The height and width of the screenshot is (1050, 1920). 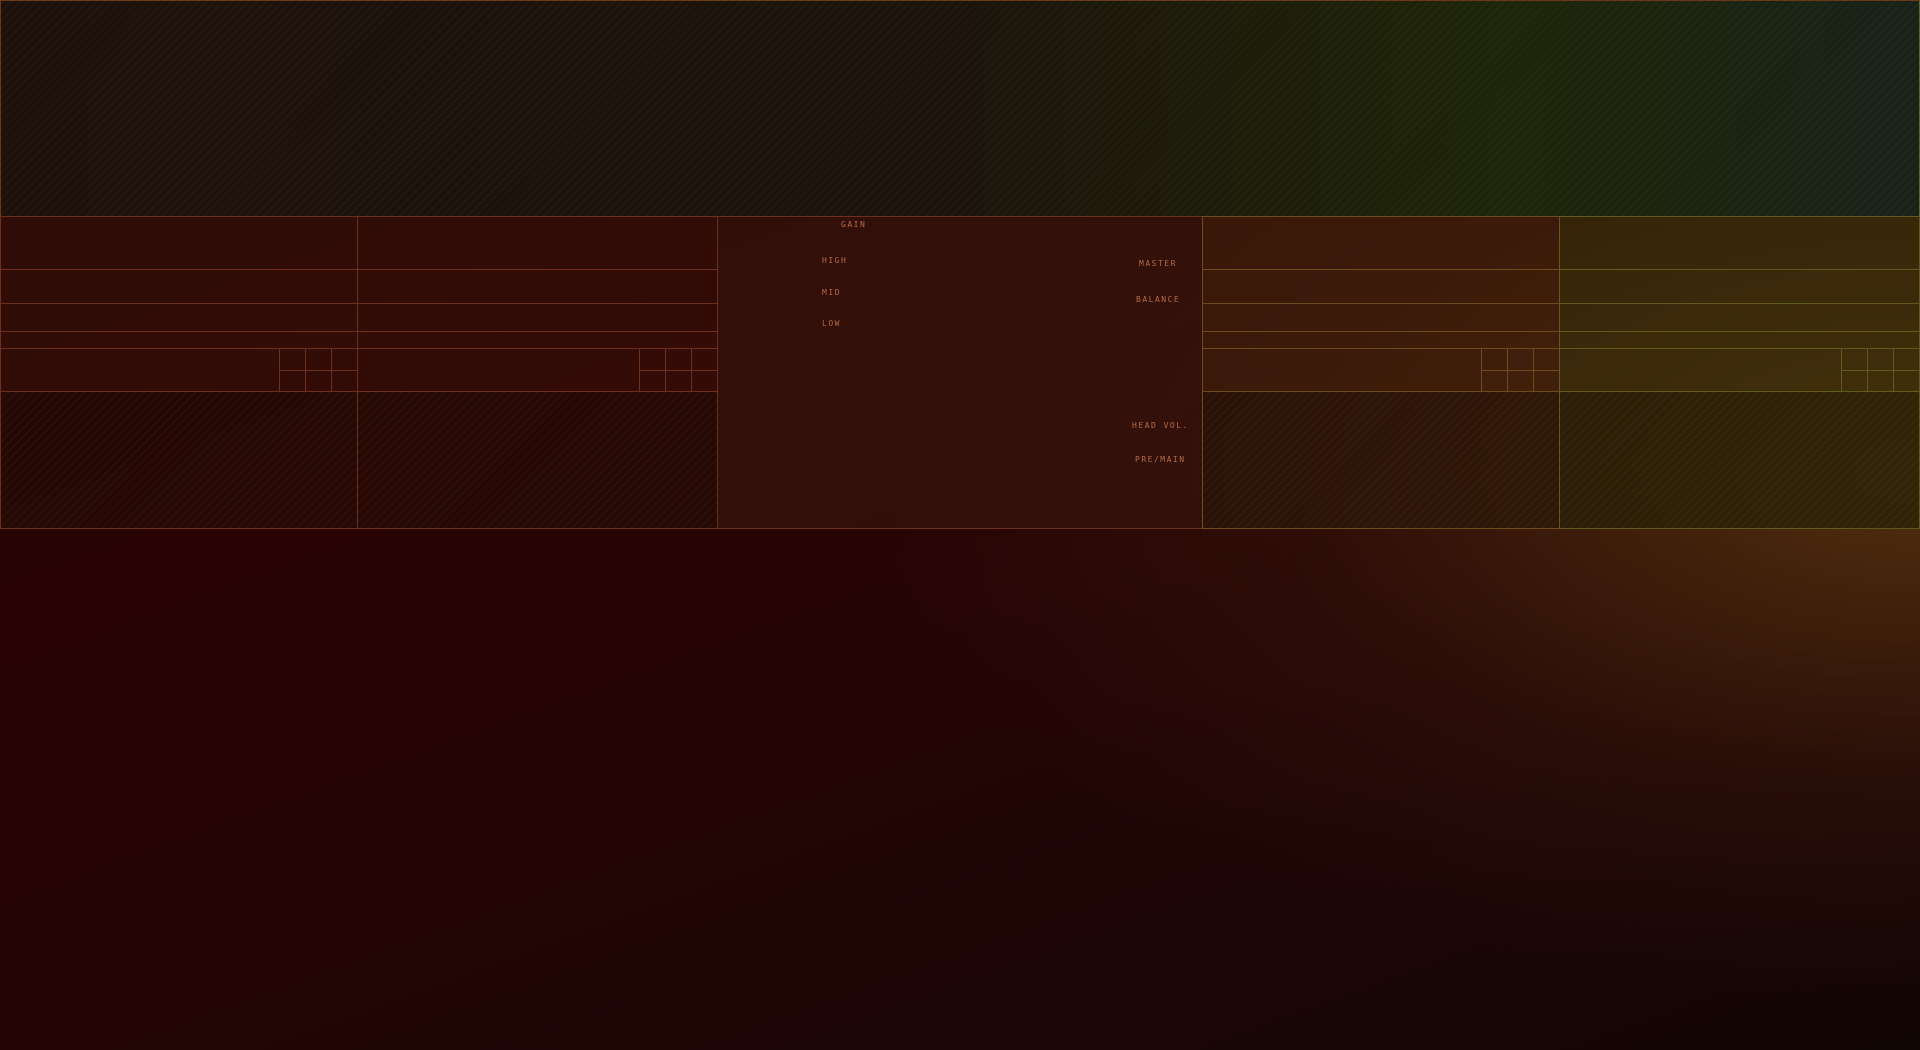 I want to click on deck-1-transport-row, so click(x=179, y=287).